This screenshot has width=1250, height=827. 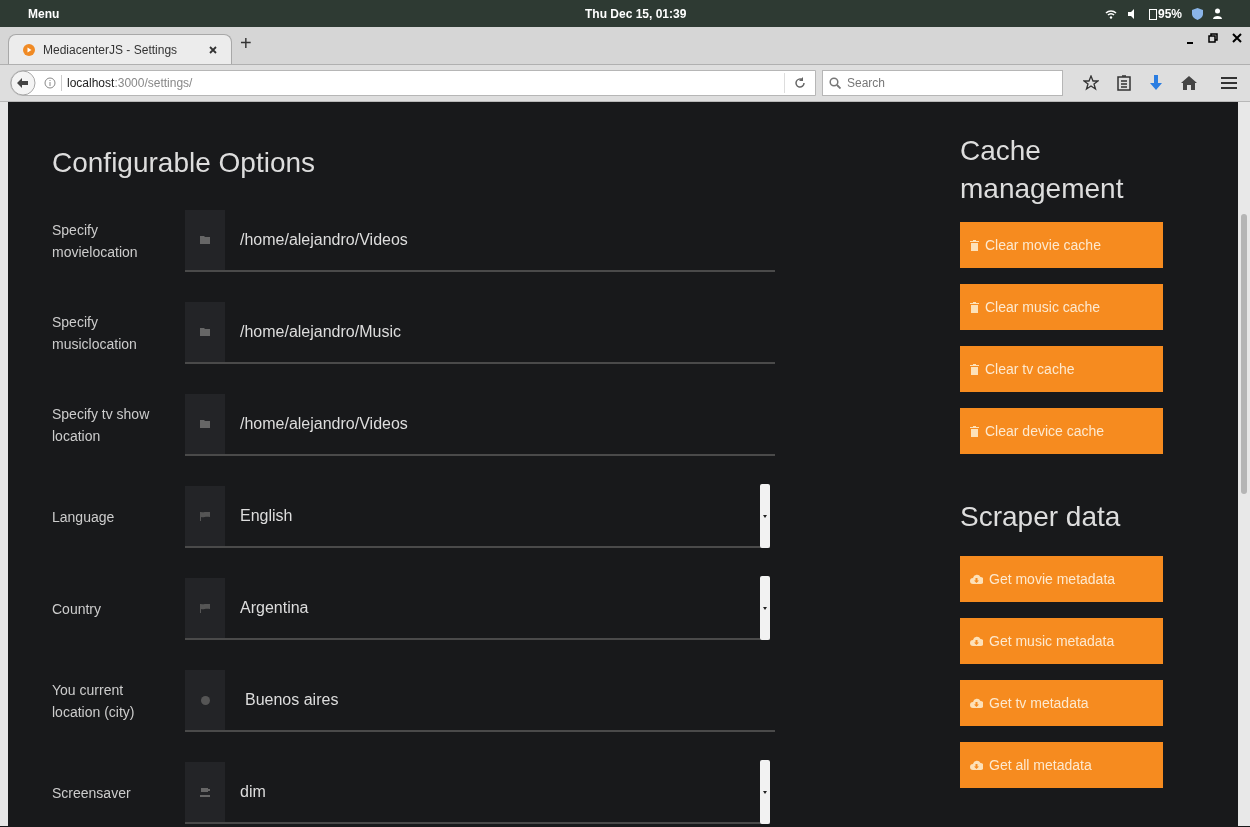 What do you see at coordinates (835, 83) in the screenshot?
I see `search-icon` at bounding box center [835, 83].